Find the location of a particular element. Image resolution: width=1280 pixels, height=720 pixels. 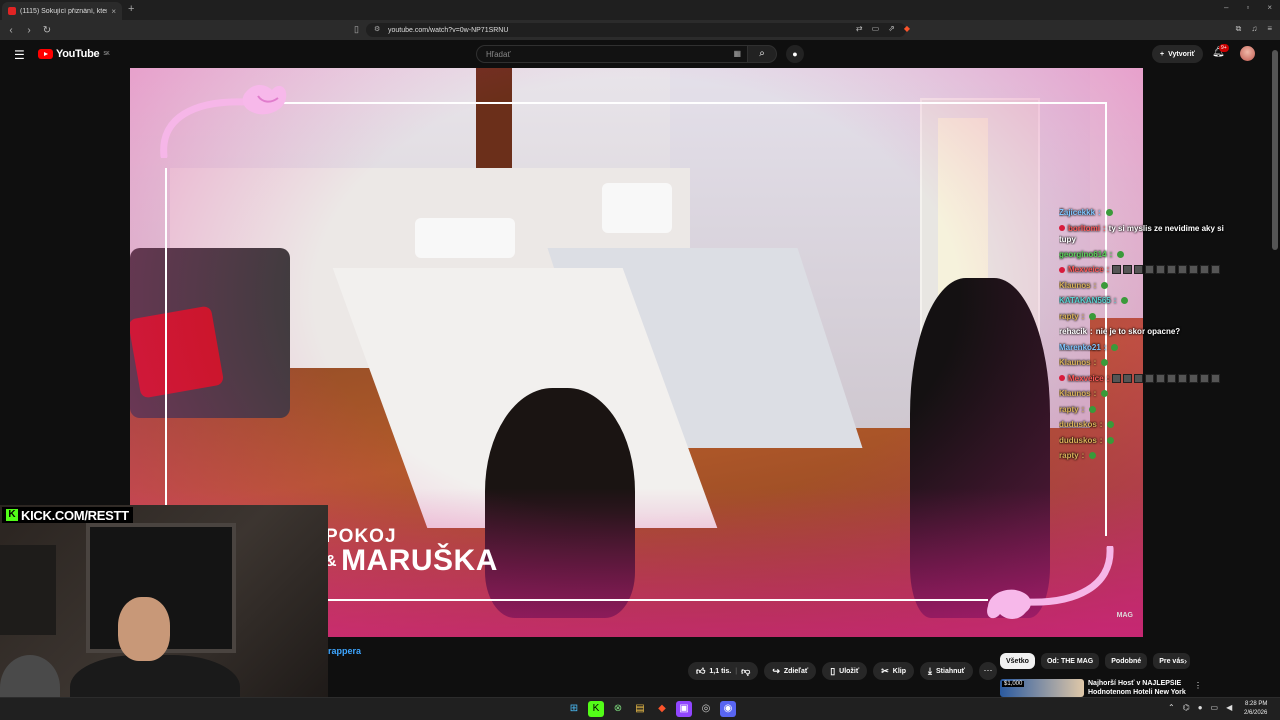

share-icon: ↪ is located at coordinates (776, 670).